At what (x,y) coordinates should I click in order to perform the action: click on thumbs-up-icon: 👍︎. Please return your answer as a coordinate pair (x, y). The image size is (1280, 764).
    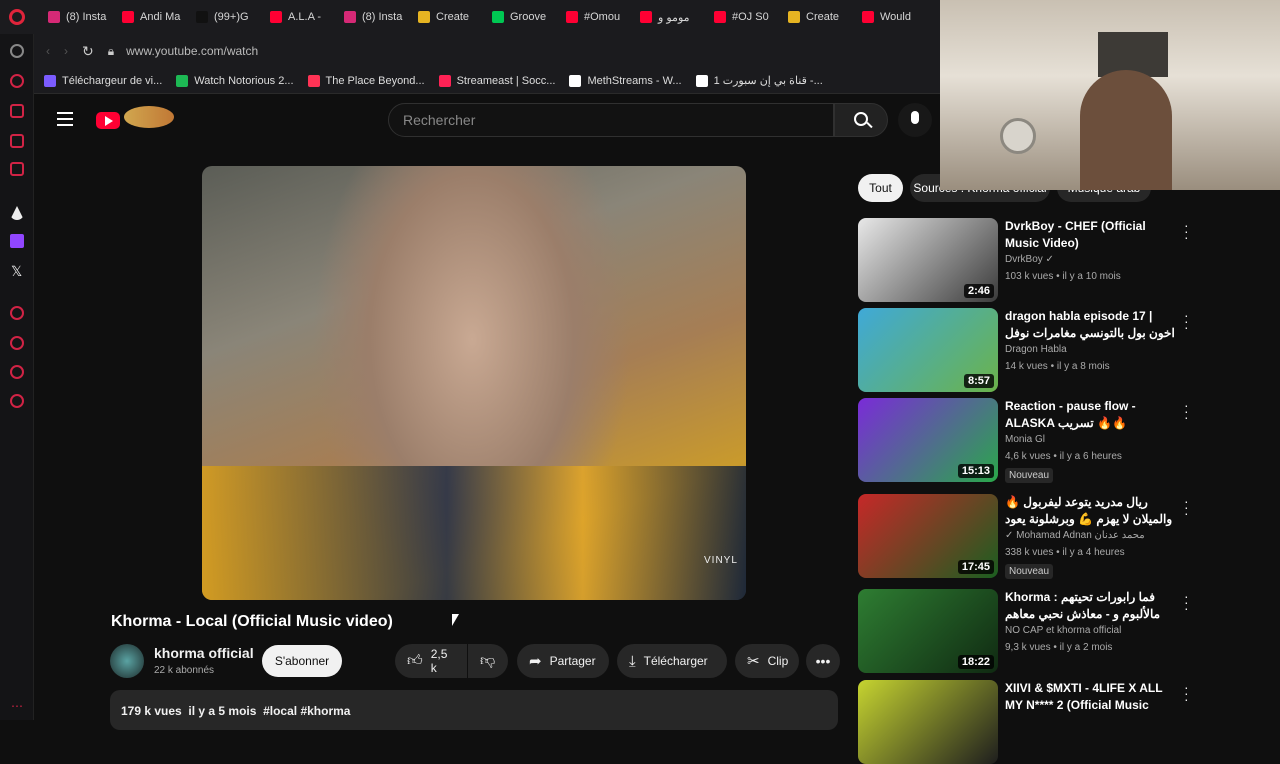
    Looking at the image, I should click on (415, 660).